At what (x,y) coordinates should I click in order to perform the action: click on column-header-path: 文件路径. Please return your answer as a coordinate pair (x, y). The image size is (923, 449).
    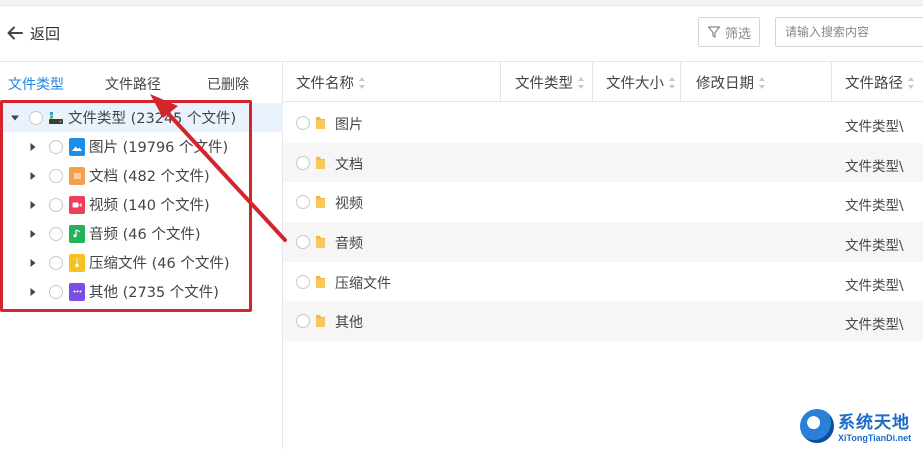
    Looking at the image, I should click on (880, 82).